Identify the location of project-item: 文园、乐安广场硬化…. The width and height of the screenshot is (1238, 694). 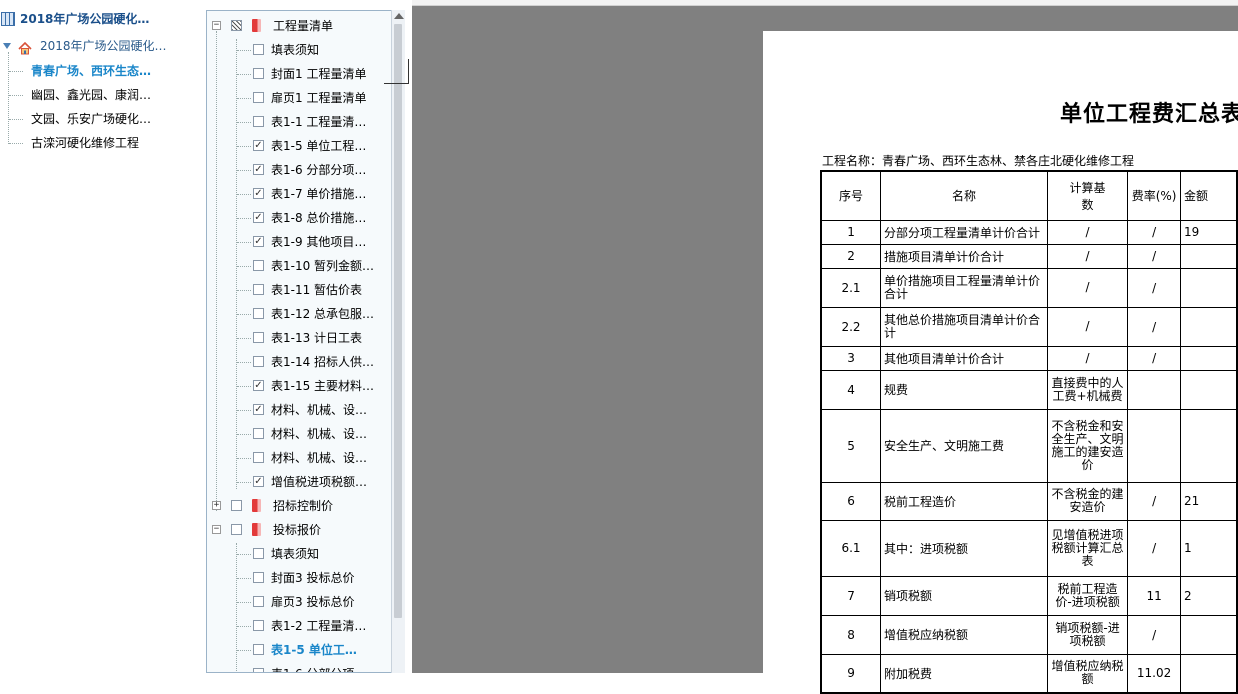
(91, 119).